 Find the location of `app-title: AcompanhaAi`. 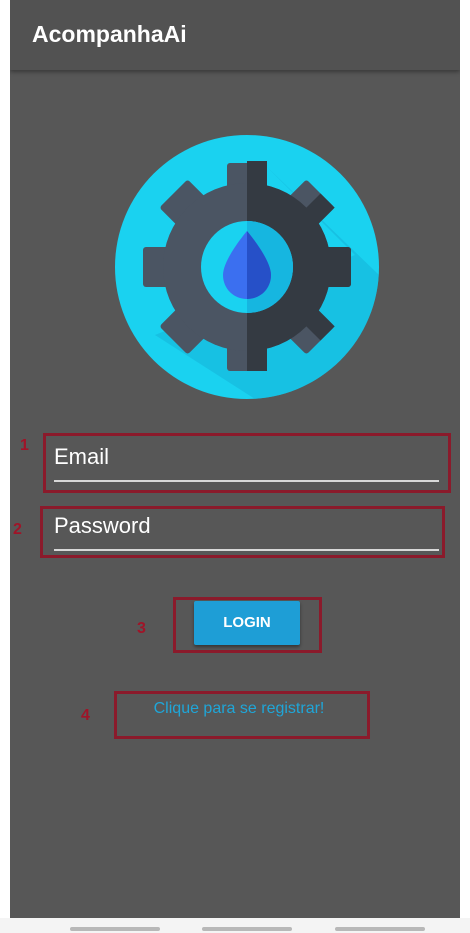

app-title: AcompanhaAi is located at coordinates (109, 34).